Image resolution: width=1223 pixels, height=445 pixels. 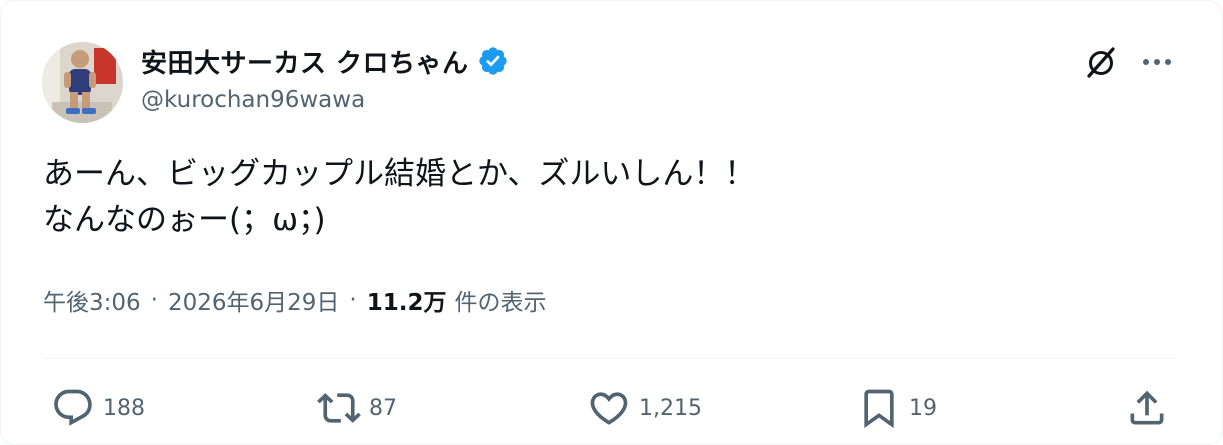 I want to click on views-label: 件の表示, so click(x=500, y=303).